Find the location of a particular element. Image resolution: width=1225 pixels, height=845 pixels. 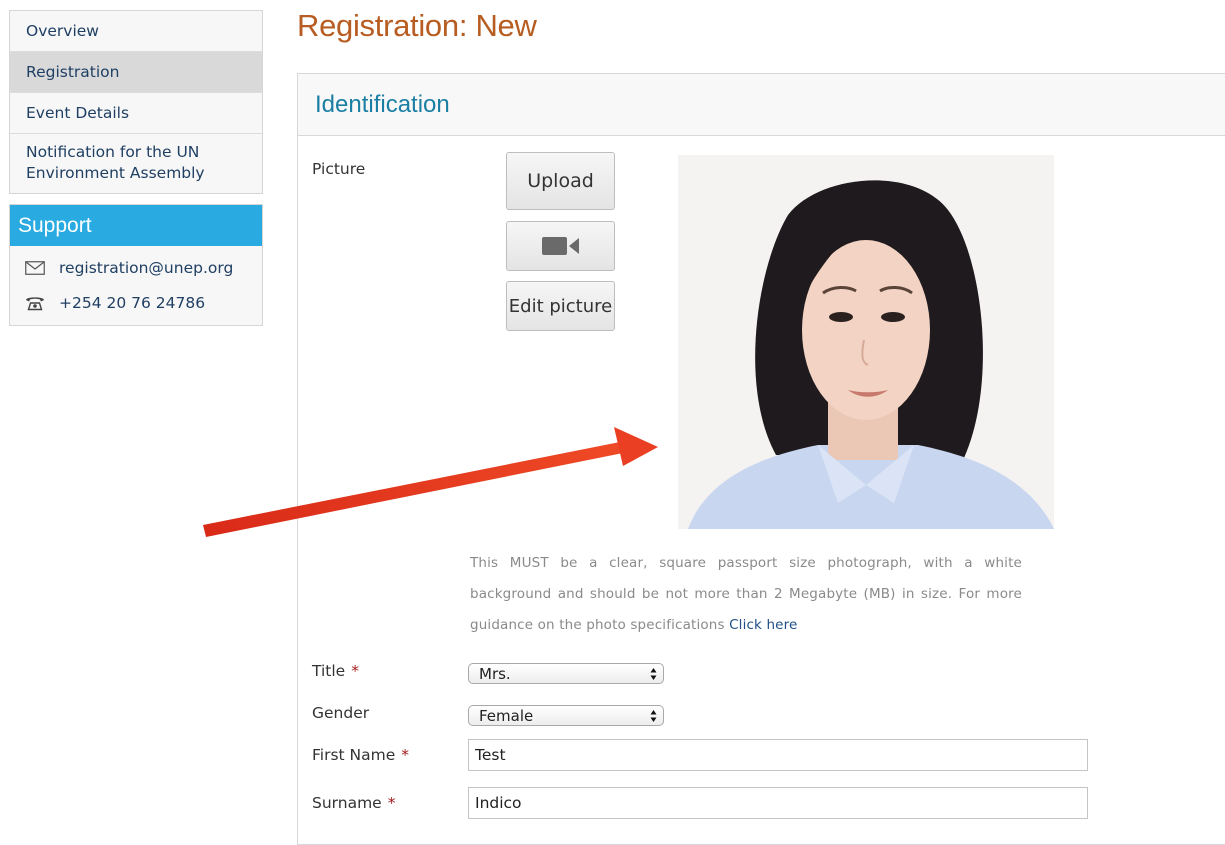

title-label: Title * is located at coordinates (335, 671).